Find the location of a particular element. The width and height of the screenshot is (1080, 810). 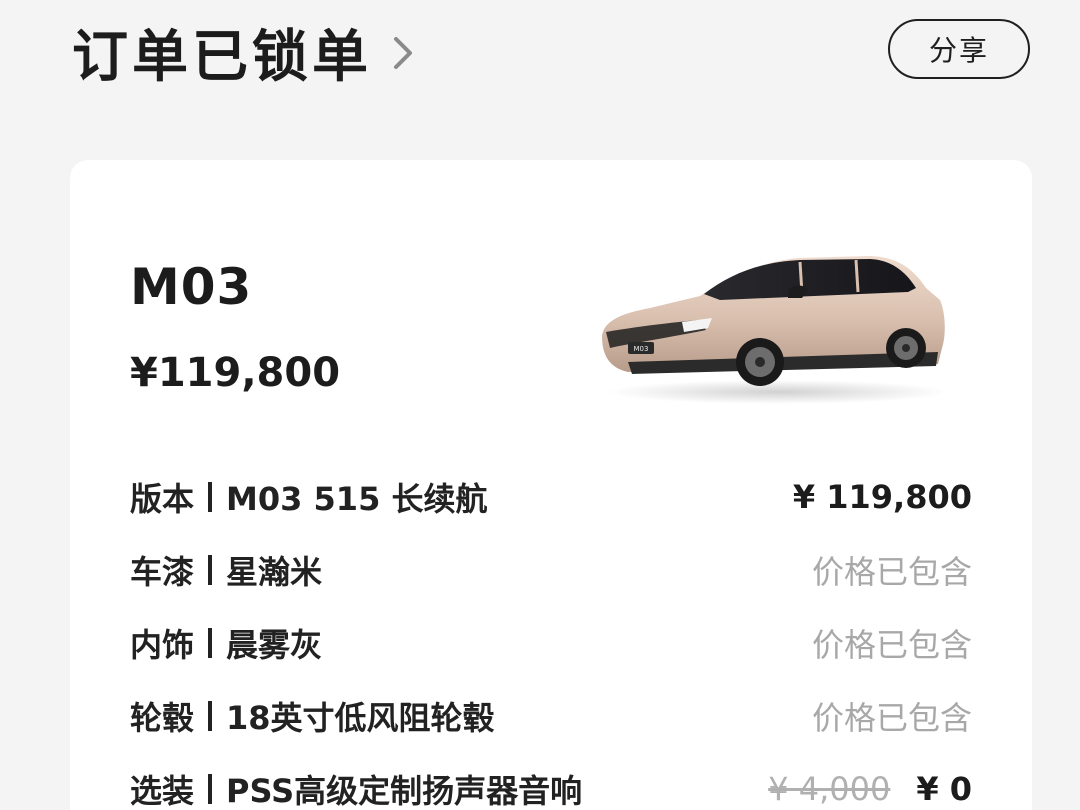

spec-row-paint: 车漆 星瀚米 价格已包含 is located at coordinates (551, 569).